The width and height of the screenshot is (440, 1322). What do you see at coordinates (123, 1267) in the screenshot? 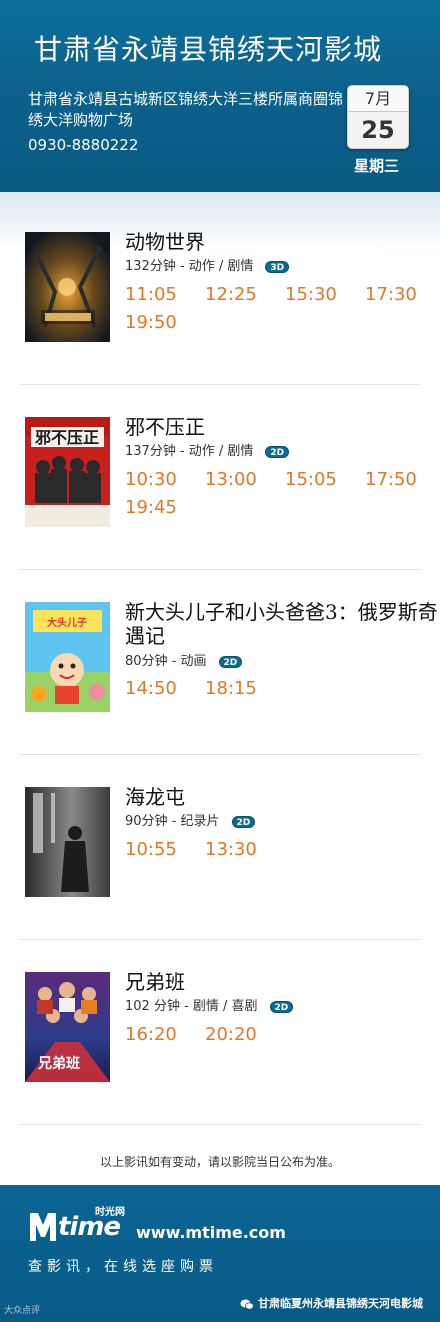
I see `footer-slogan: 查影讯，在线选座购票` at bounding box center [123, 1267].